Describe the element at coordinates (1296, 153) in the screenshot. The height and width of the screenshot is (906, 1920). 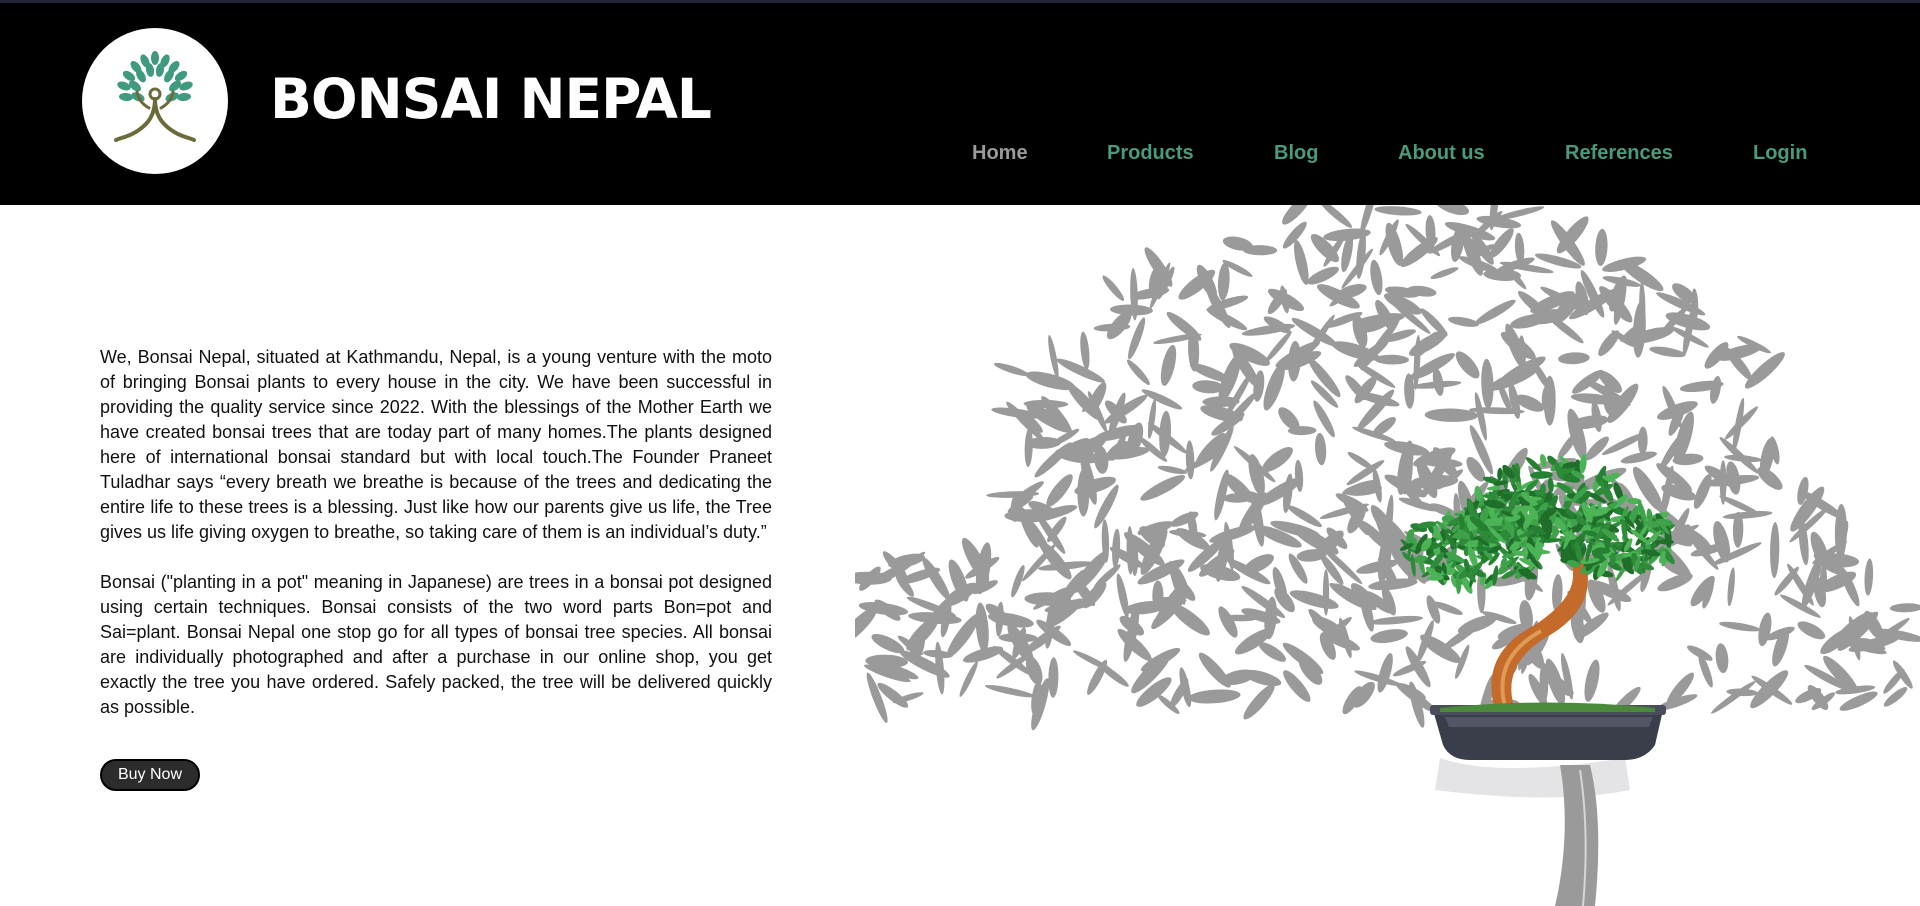
I see `nav-blog: Blog` at that location.